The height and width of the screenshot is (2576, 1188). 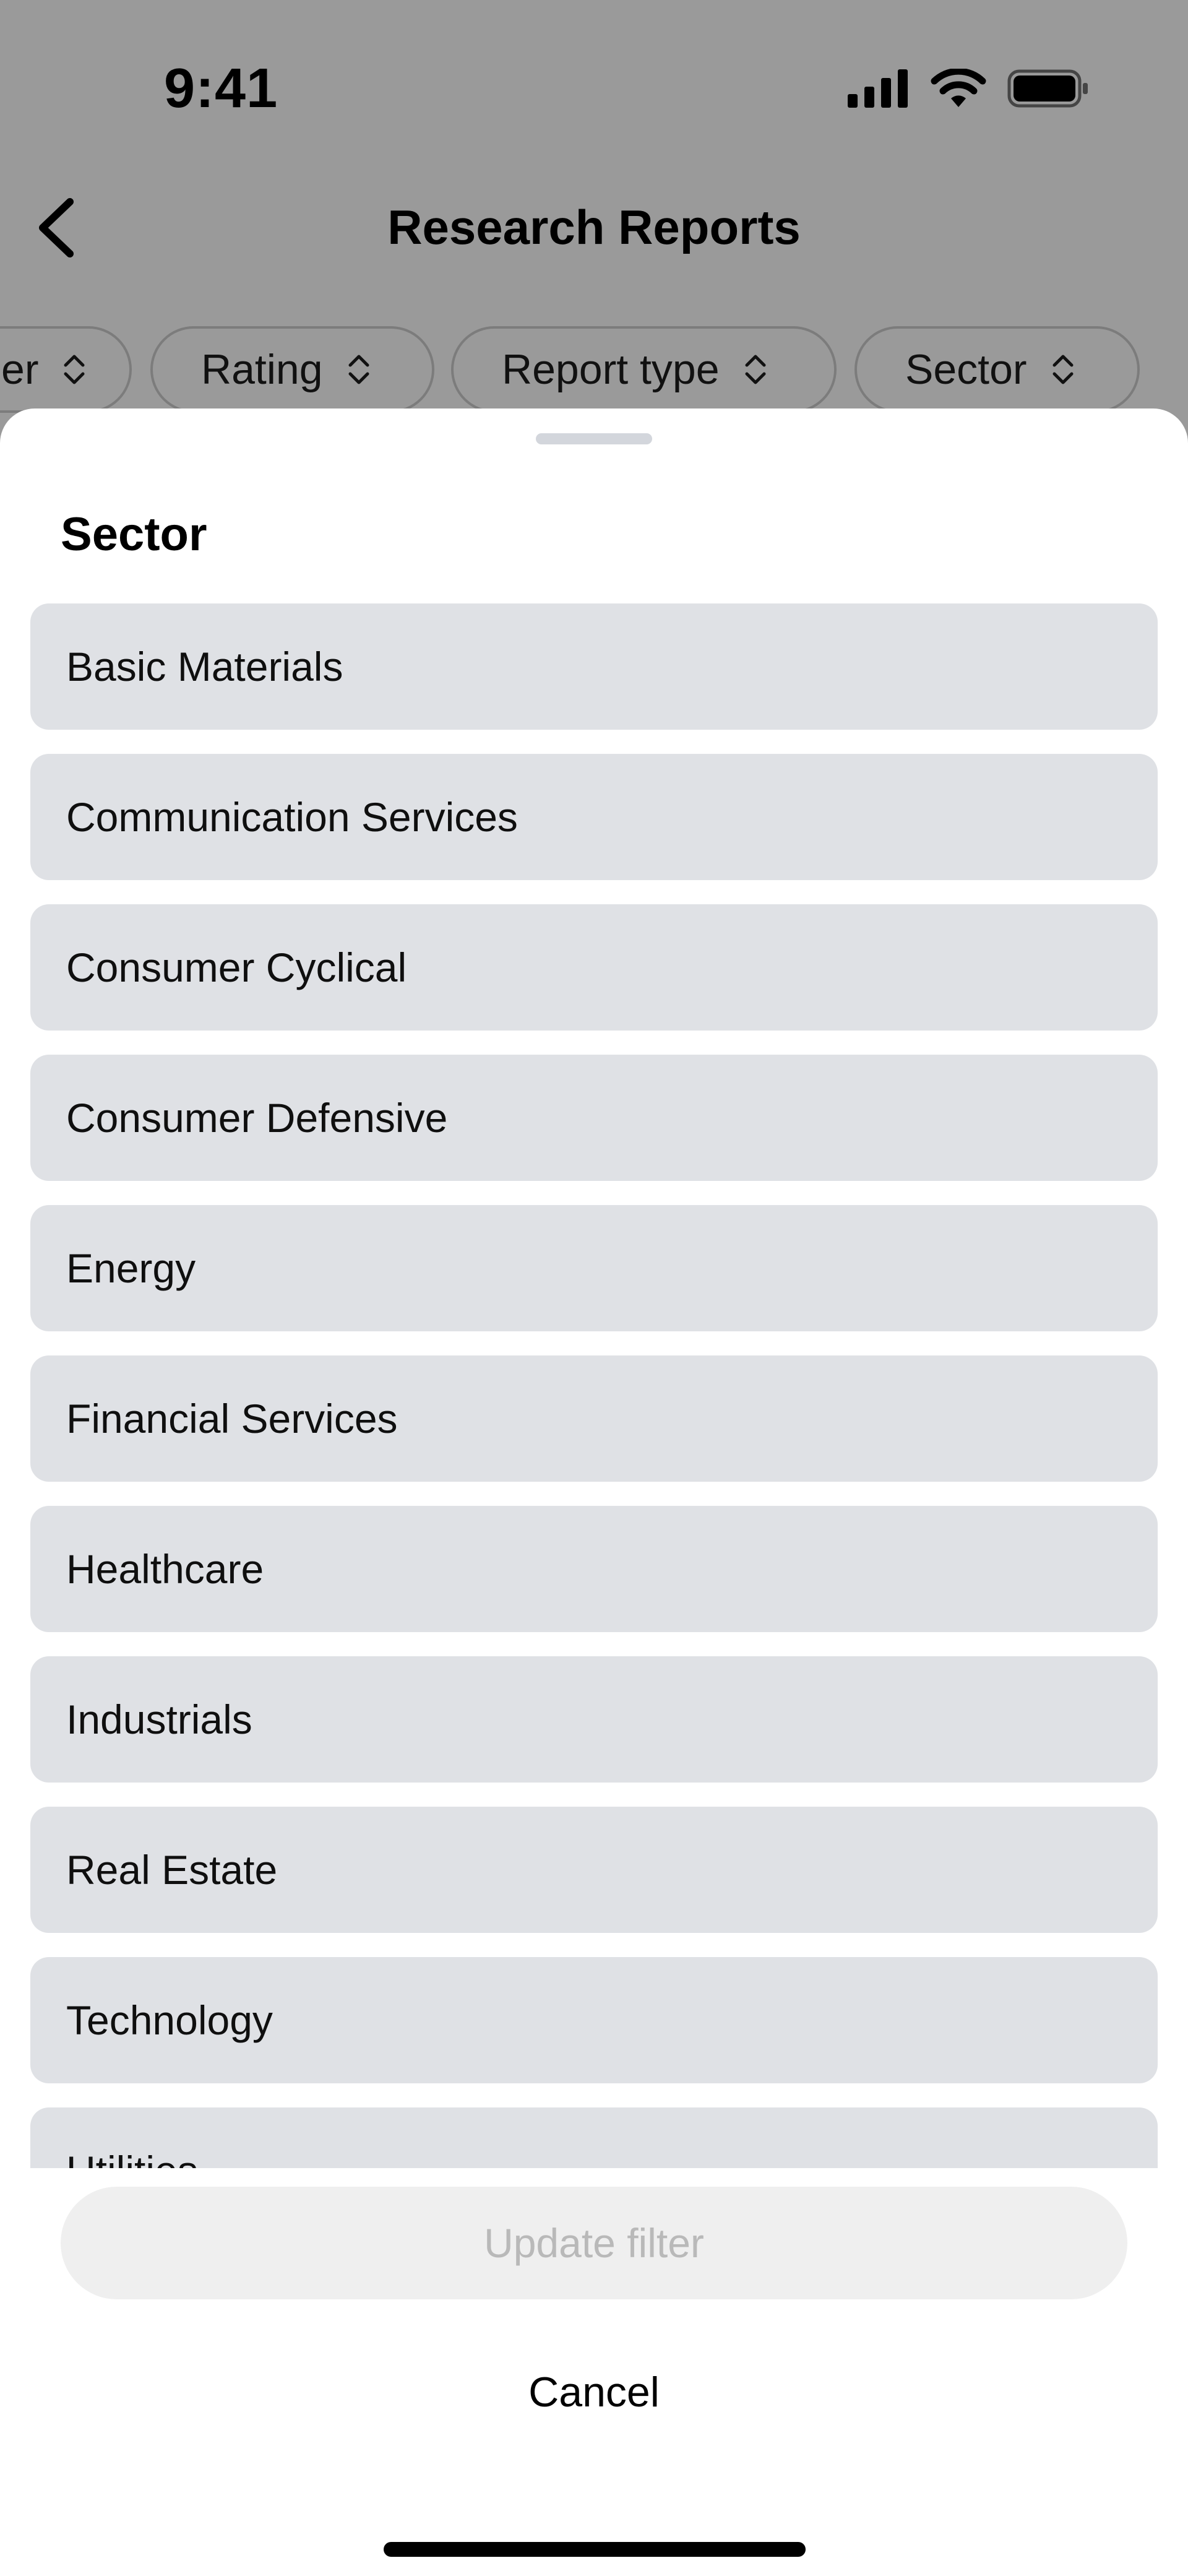 What do you see at coordinates (594, 2243) in the screenshot?
I see `update-filter-button: Update filter` at bounding box center [594, 2243].